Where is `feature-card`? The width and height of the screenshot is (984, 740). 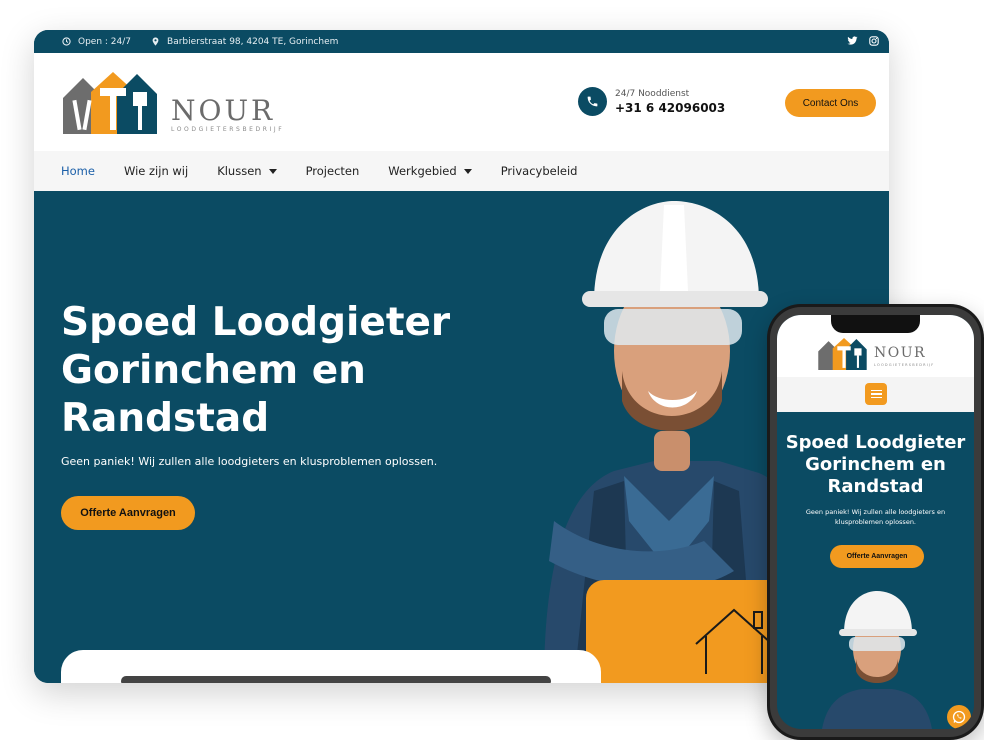 feature-card is located at coordinates (331, 666).